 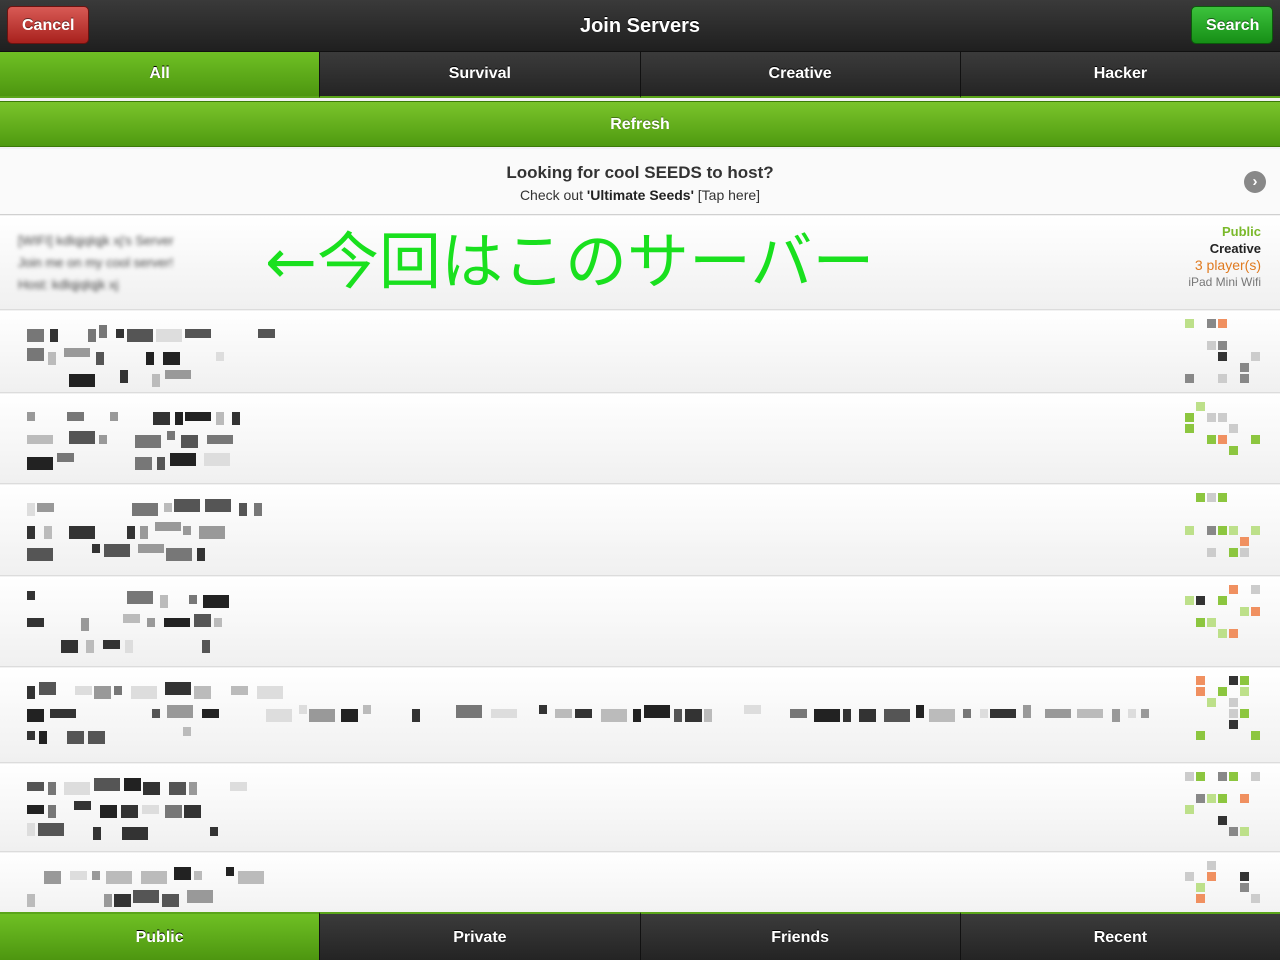 I want to click on server-players: 3 player(s), so click(x=1227, y=265).